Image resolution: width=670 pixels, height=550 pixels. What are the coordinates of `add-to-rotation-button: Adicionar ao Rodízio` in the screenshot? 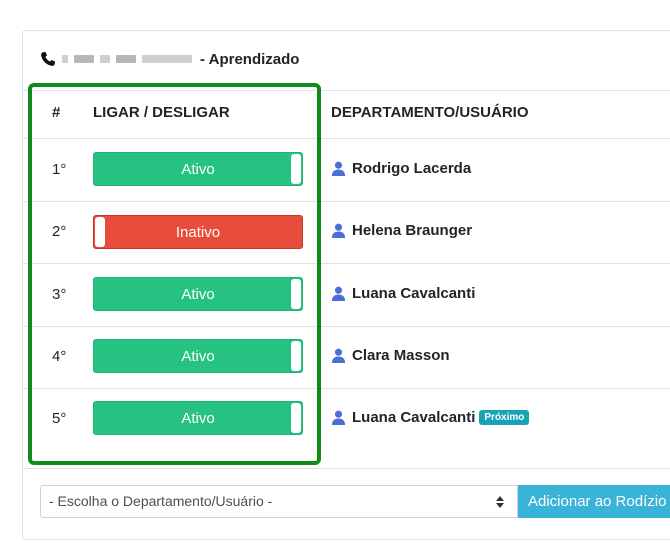 It's located at (594, 501).